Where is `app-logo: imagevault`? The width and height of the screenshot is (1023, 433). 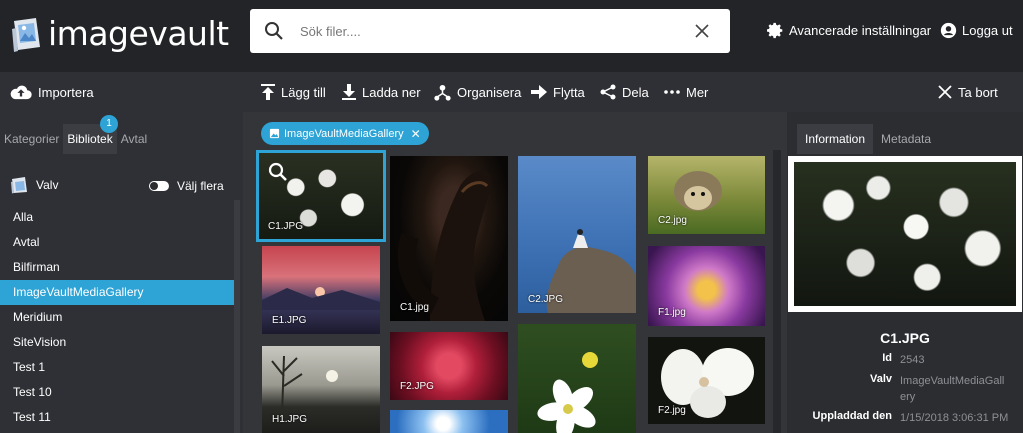 app-logo: imagevault is located at coordinates (119, 33).